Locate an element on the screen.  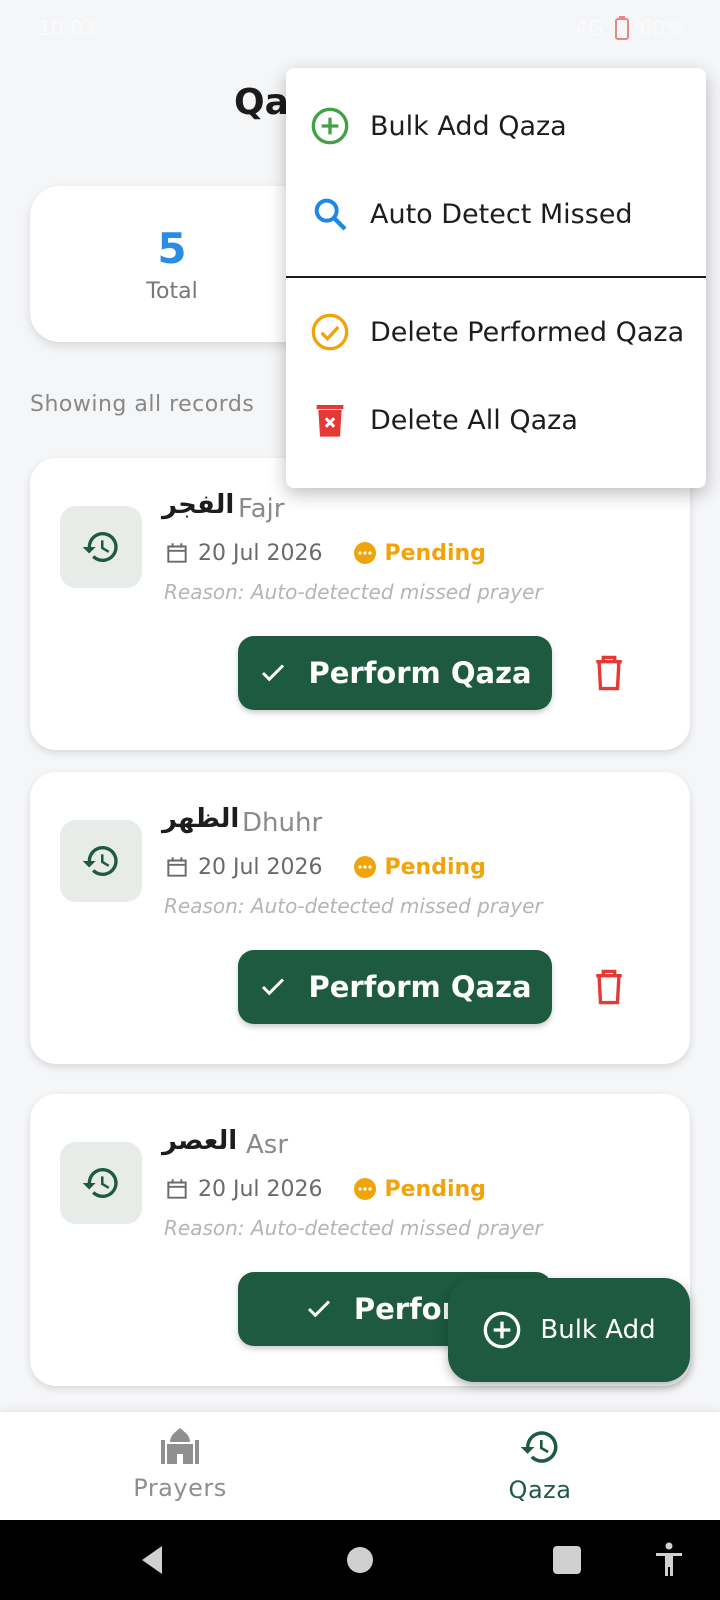
prayer-name-arabic: الفجر is located at coordinates (198, 505).